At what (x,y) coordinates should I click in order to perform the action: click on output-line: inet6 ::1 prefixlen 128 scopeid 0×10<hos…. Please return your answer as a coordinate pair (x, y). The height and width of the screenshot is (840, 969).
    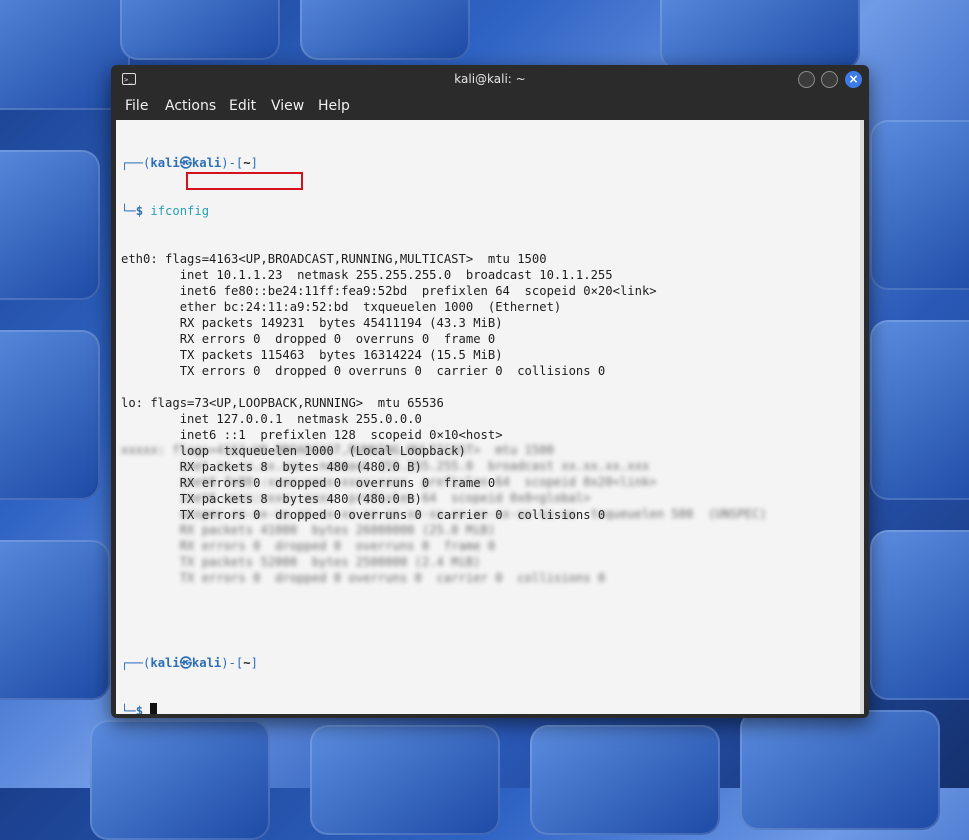
    Looking at the image, I should click on (312, 435).